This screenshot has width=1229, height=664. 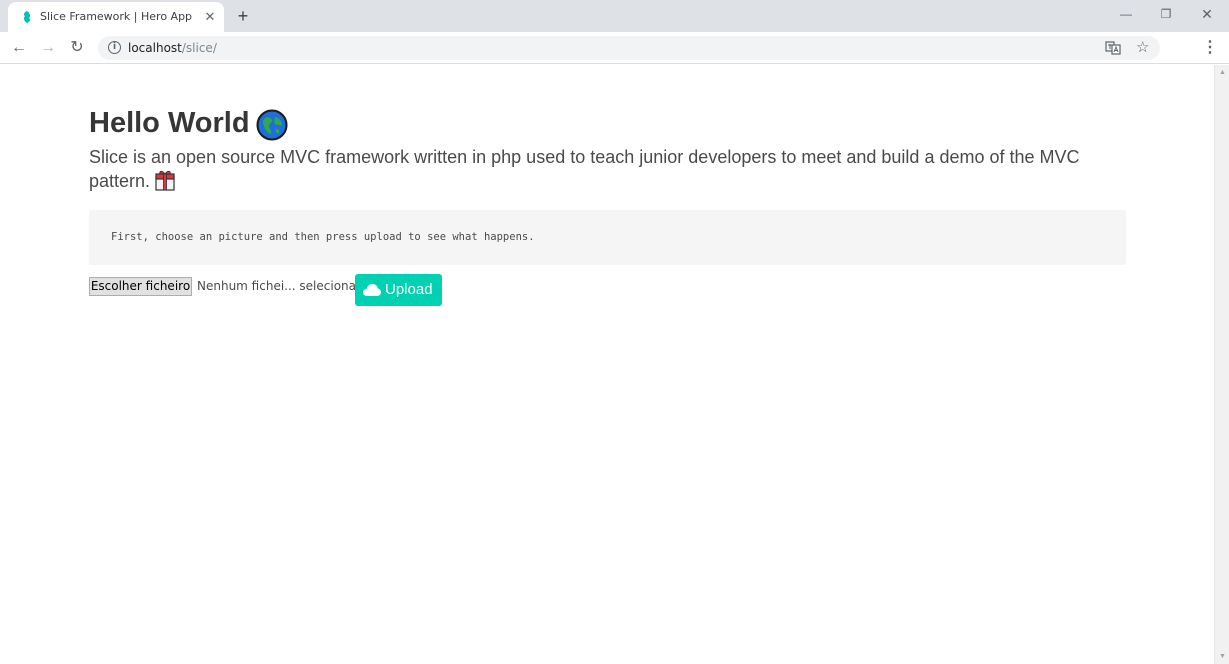 What do you see at coordinates (372, 290) in the screenshot?
I see `cloud-icon` at bounding box center [372, 290].